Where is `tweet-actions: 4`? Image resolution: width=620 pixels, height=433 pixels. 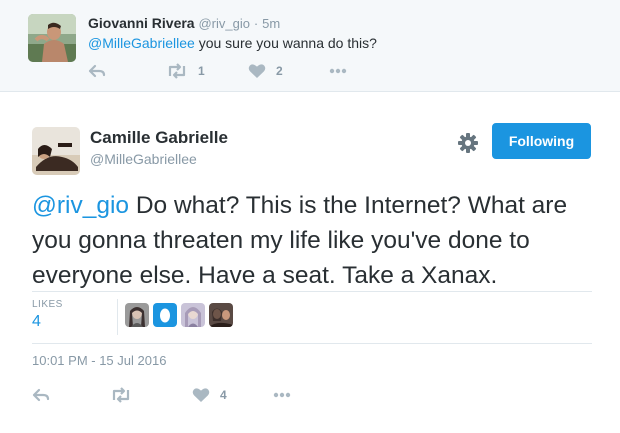 tweet-actions: 4 is located at coordinates (182, 395).